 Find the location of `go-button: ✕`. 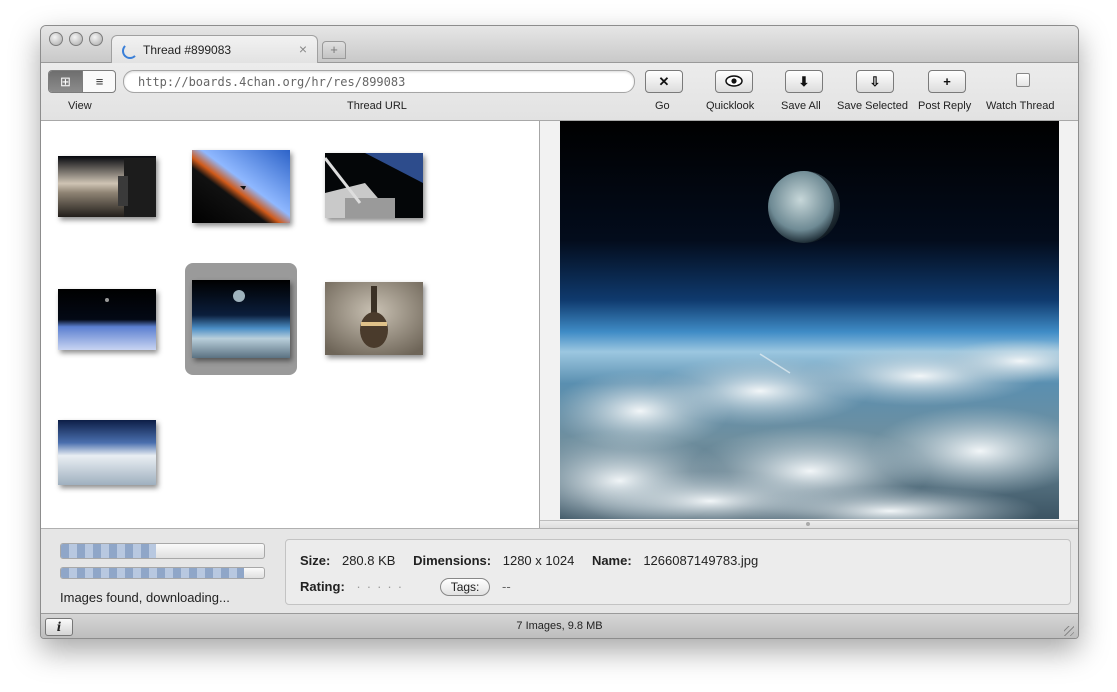

go-button: ✕ is located at coordinates (664, 81).